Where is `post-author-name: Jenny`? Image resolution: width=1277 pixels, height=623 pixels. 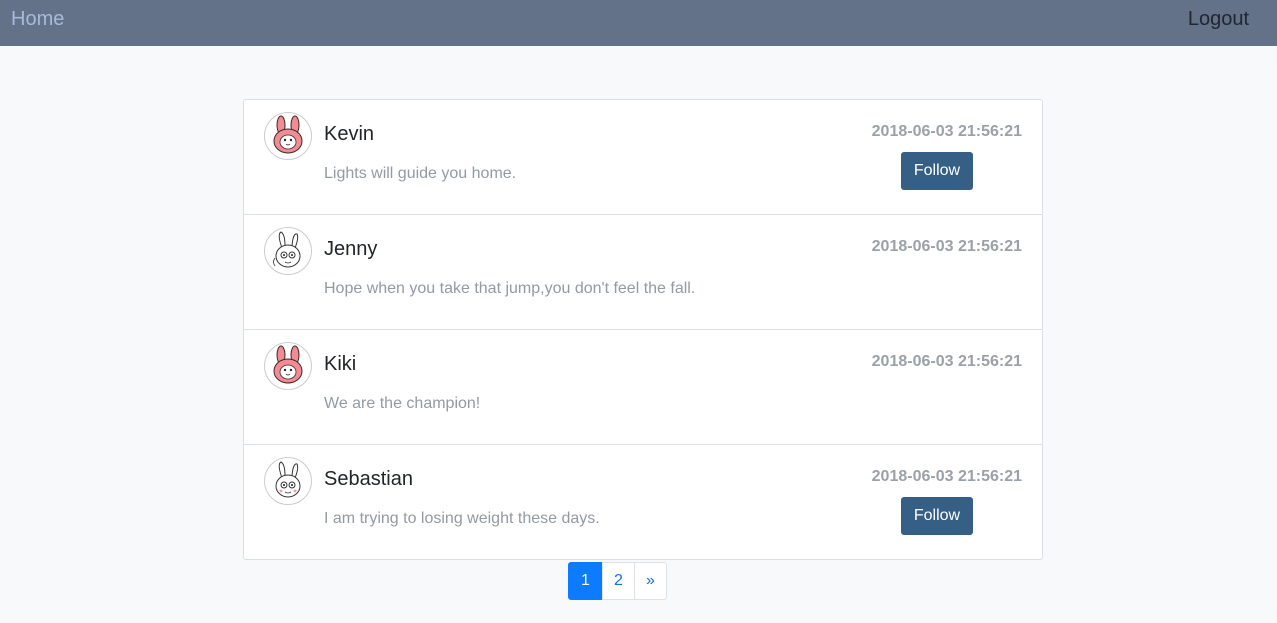
post-author-name: Jenny is located at coordinates (350, 249).